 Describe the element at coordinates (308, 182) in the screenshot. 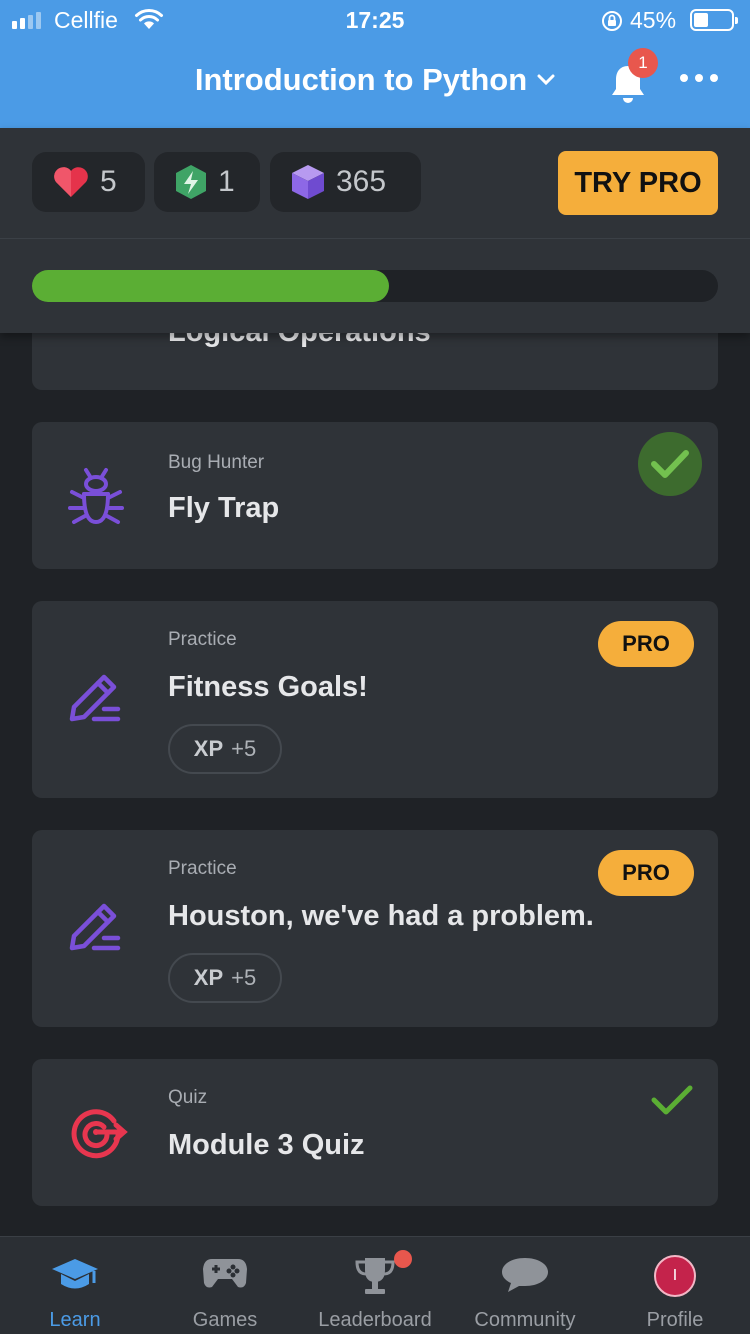

I see `gem-cube-icon` at that location.